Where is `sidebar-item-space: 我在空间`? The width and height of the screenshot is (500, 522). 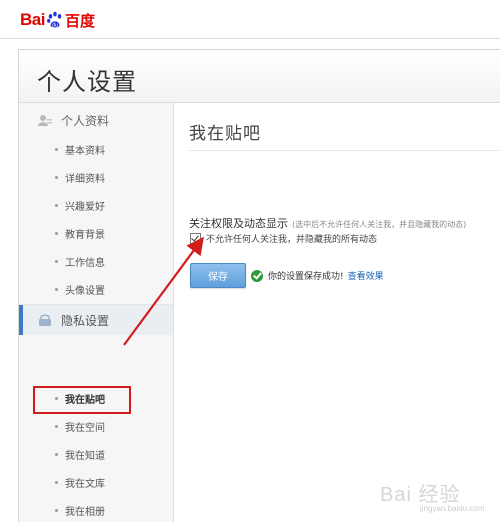 sidebar-item-space: 我在空间 is located at coordinates (80, 426).